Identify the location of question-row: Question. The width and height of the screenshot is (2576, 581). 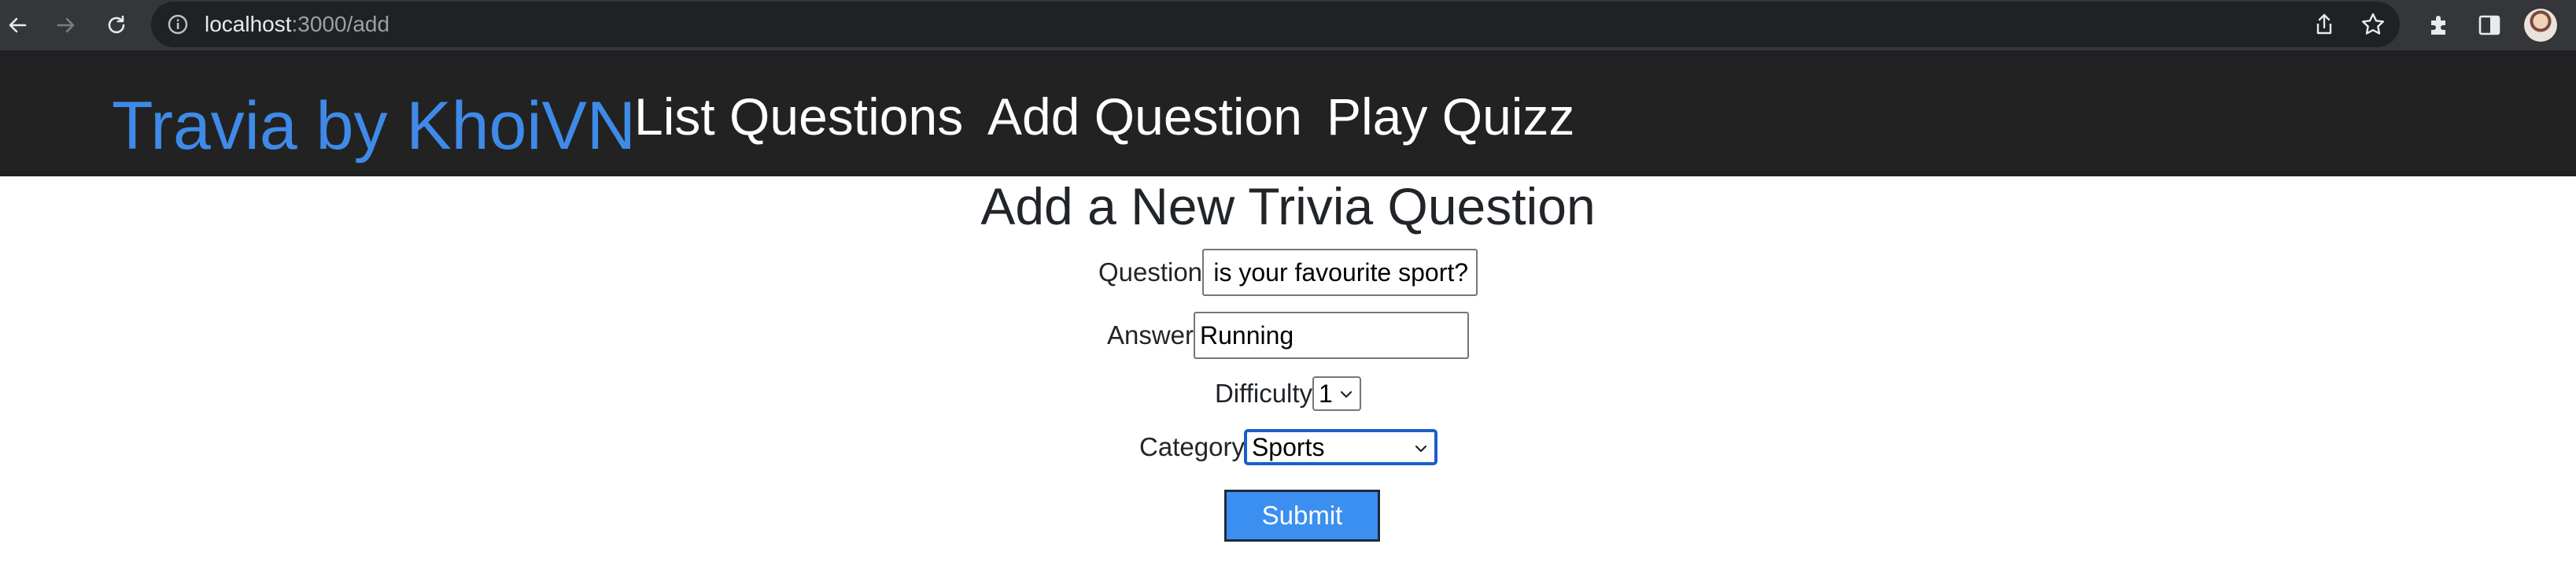
(1288, 272).